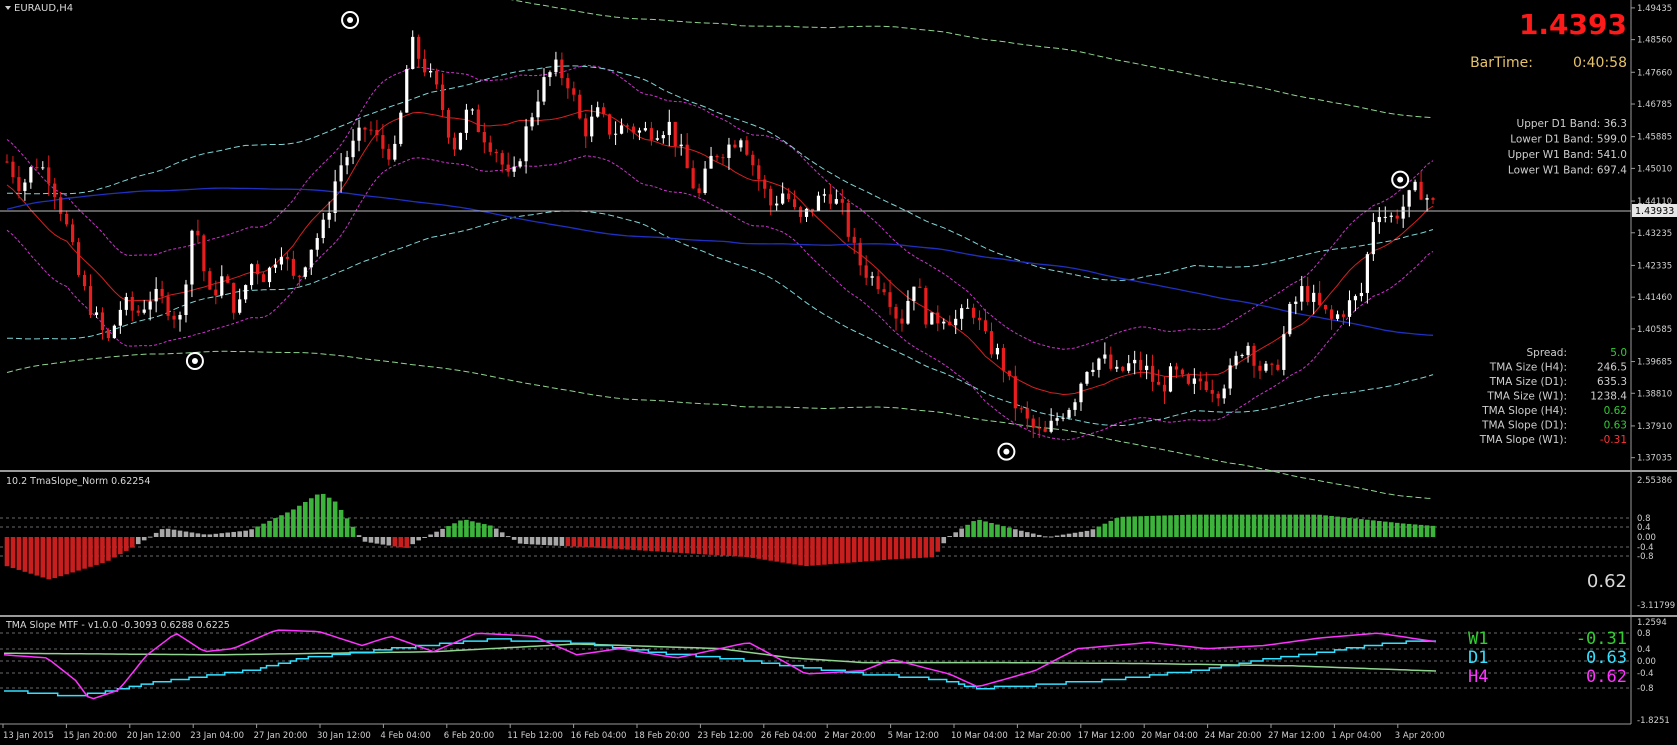 The height and width of the screenshot is (745, 1677). Describe the element at coordinates (1006, 451) in the screenshot. I see `swing-marker-dot` at that location.